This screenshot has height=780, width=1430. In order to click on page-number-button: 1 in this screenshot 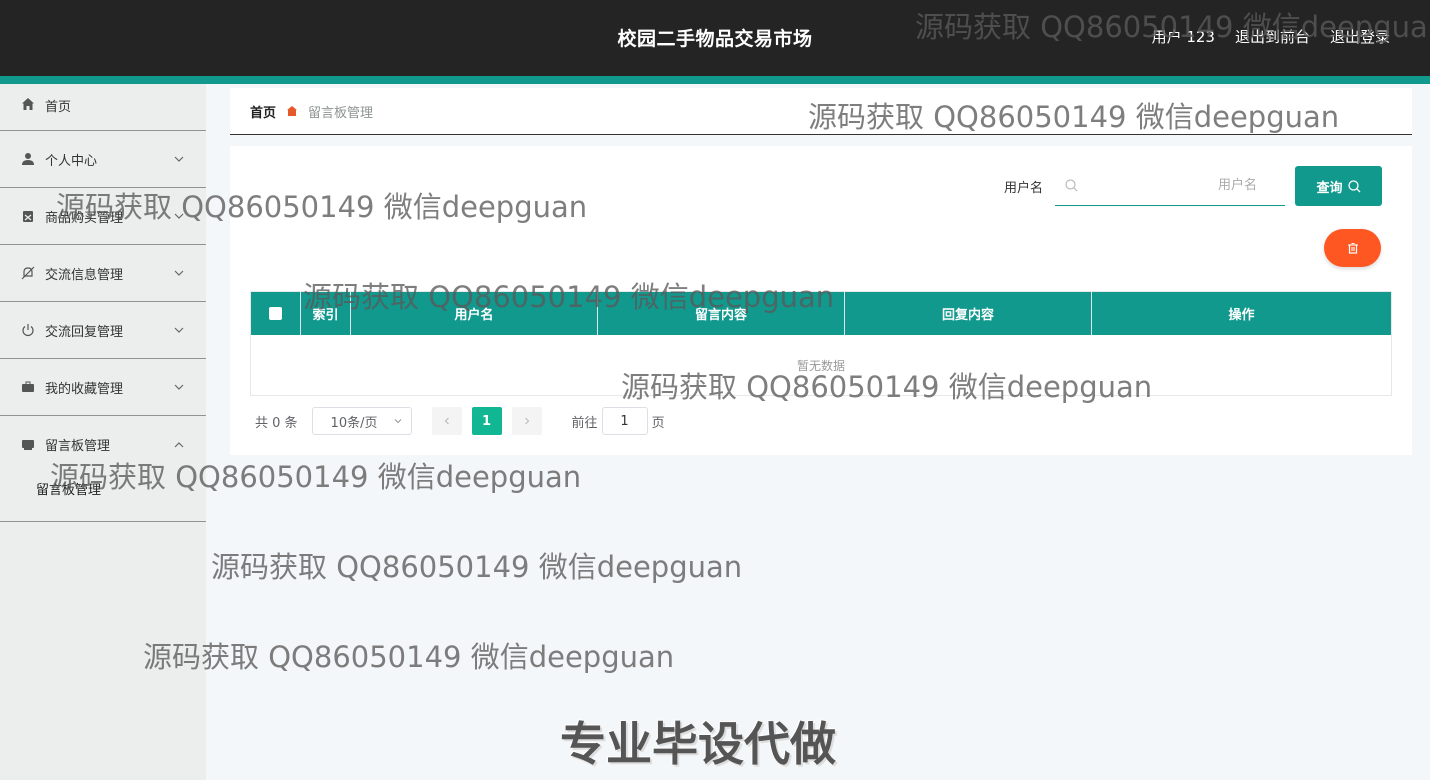, I will do `click(486, 421)`.